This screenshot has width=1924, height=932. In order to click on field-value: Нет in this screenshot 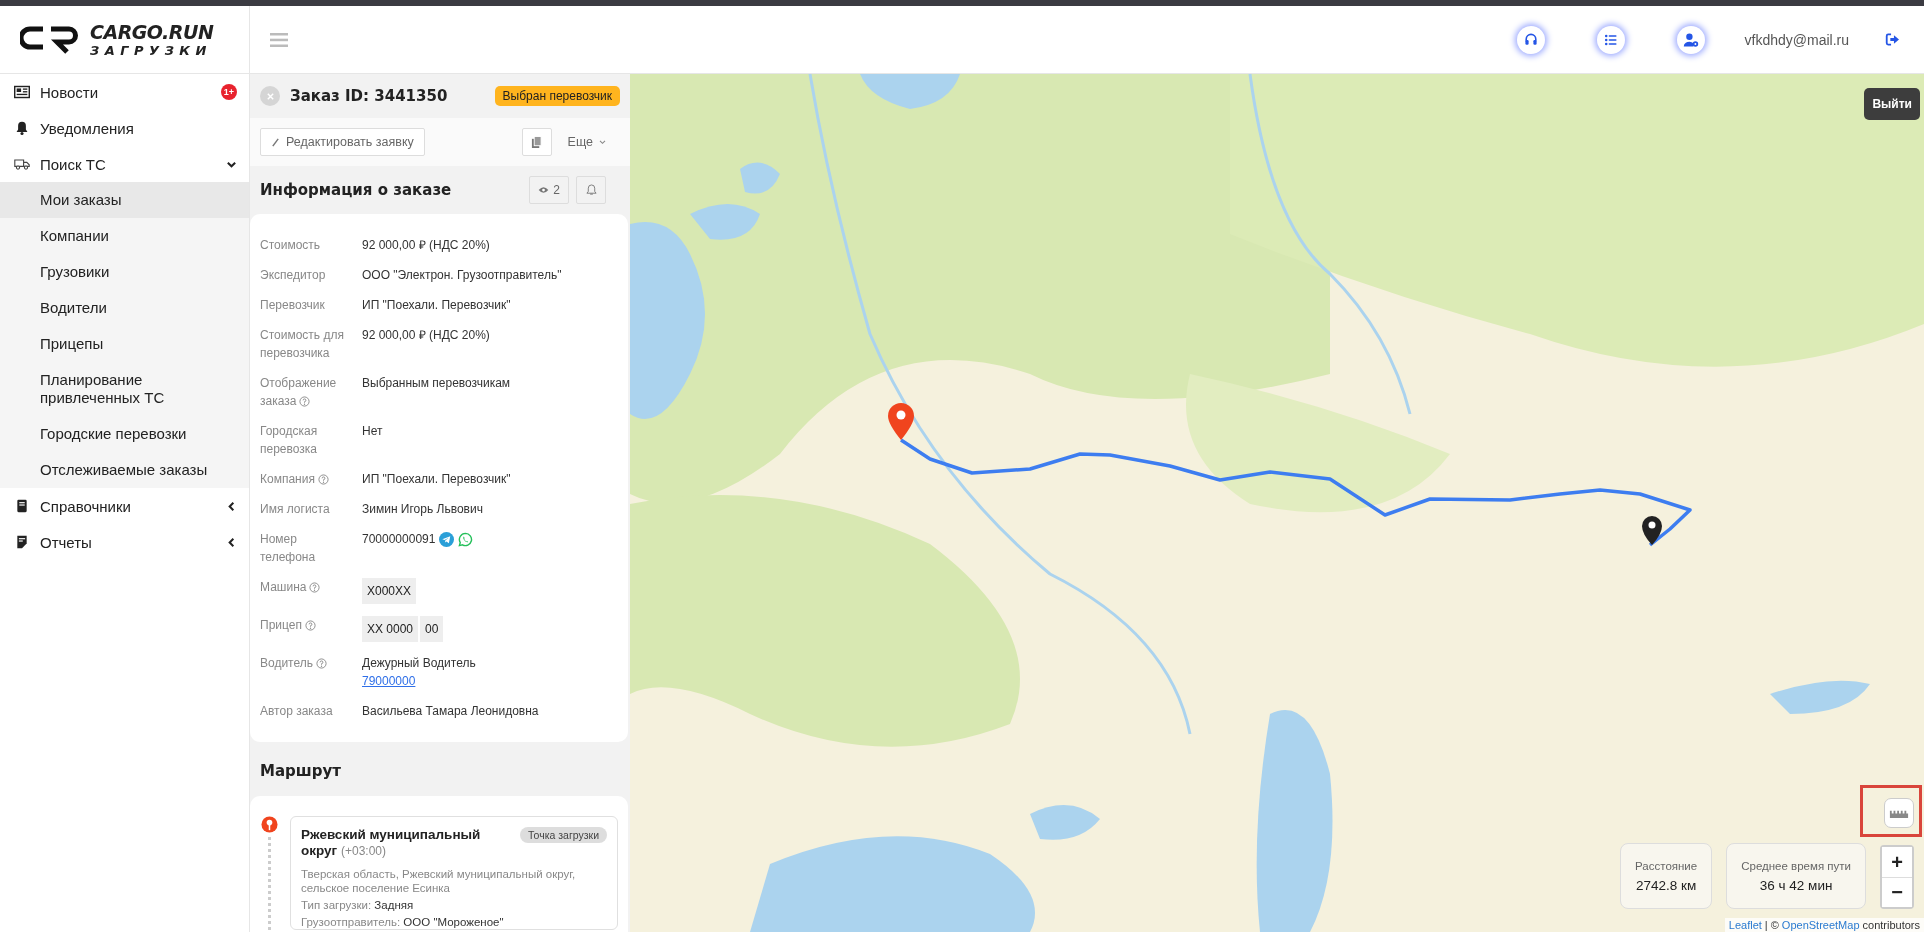, I will do `click(372, 431)`.